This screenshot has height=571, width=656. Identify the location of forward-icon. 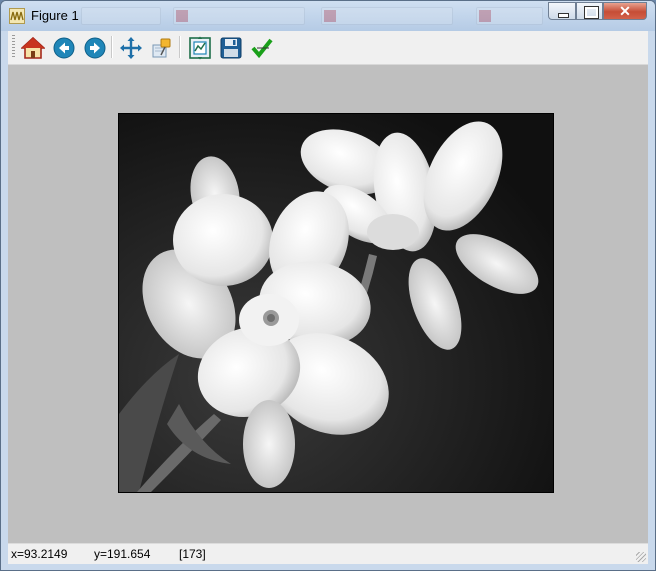
(95, 48).